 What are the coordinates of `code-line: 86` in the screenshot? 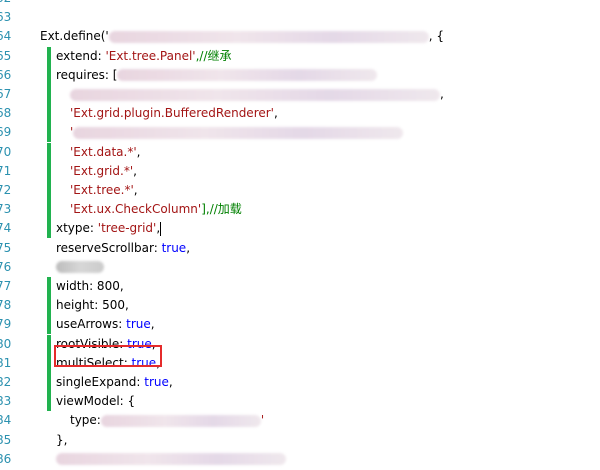 It's located at (300, 459).